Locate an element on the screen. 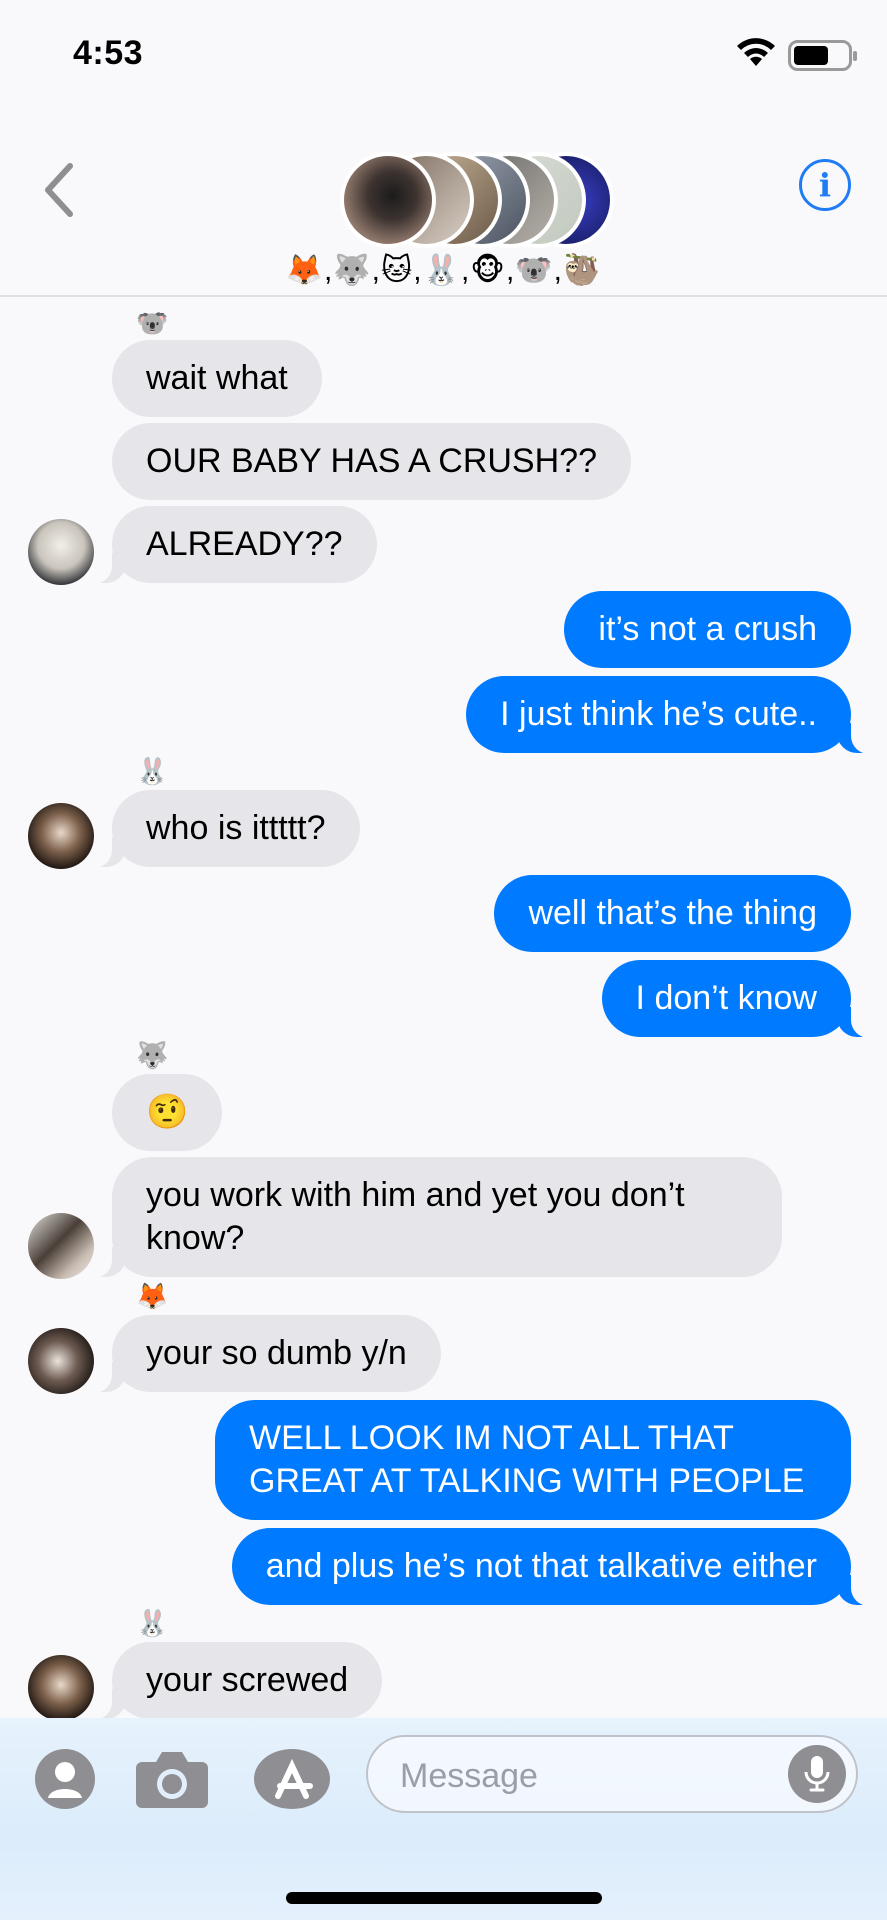 This screenshot has height=1920, width=887. conversation-header: 🦊,🐺,🐱,🐰,🐵,🐨,🦥 i is located at coordinates (443, 203).